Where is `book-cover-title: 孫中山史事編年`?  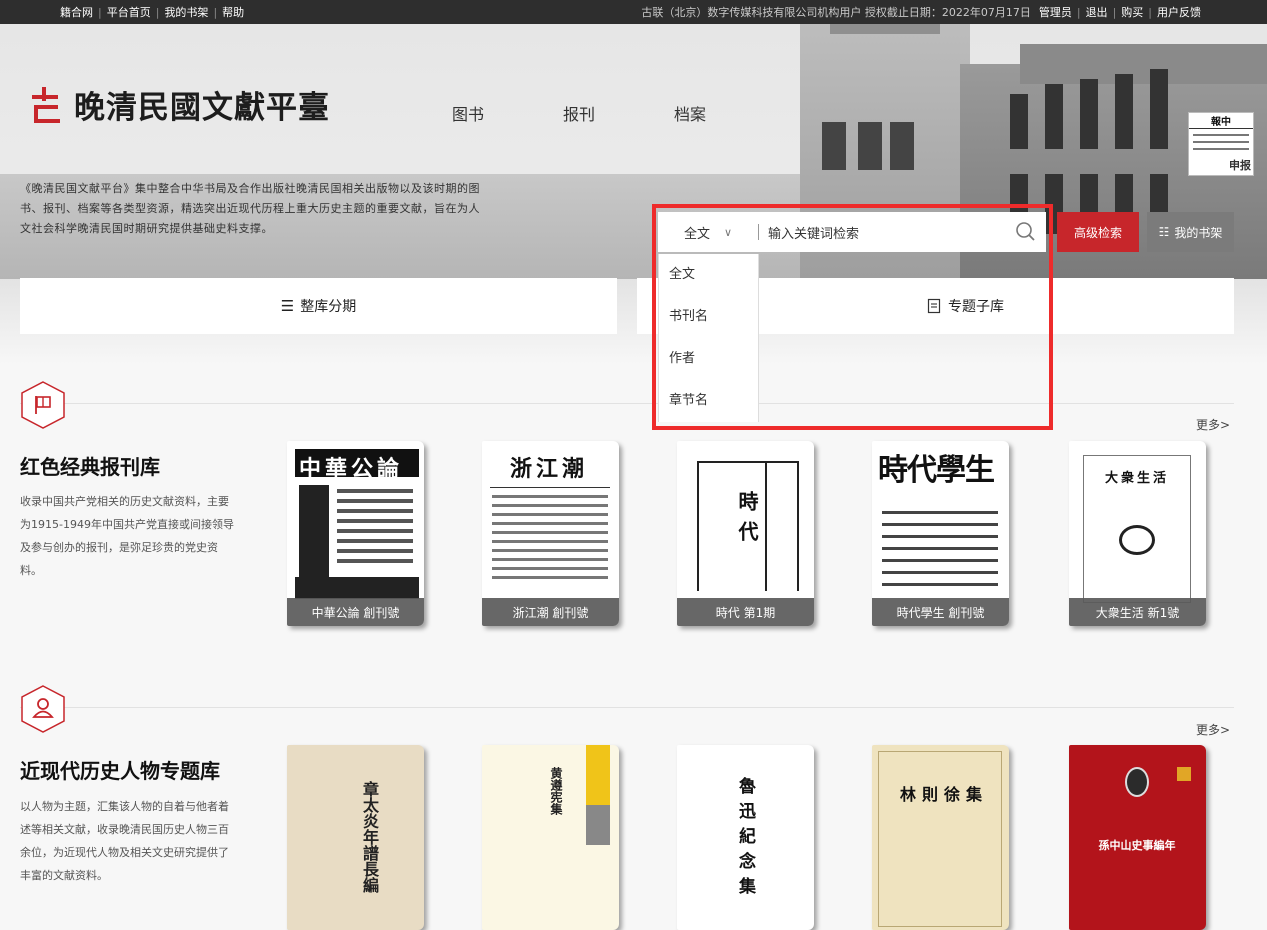 book-cover-title: 孫中山史事編年 is located at coordinates (1137, 845).